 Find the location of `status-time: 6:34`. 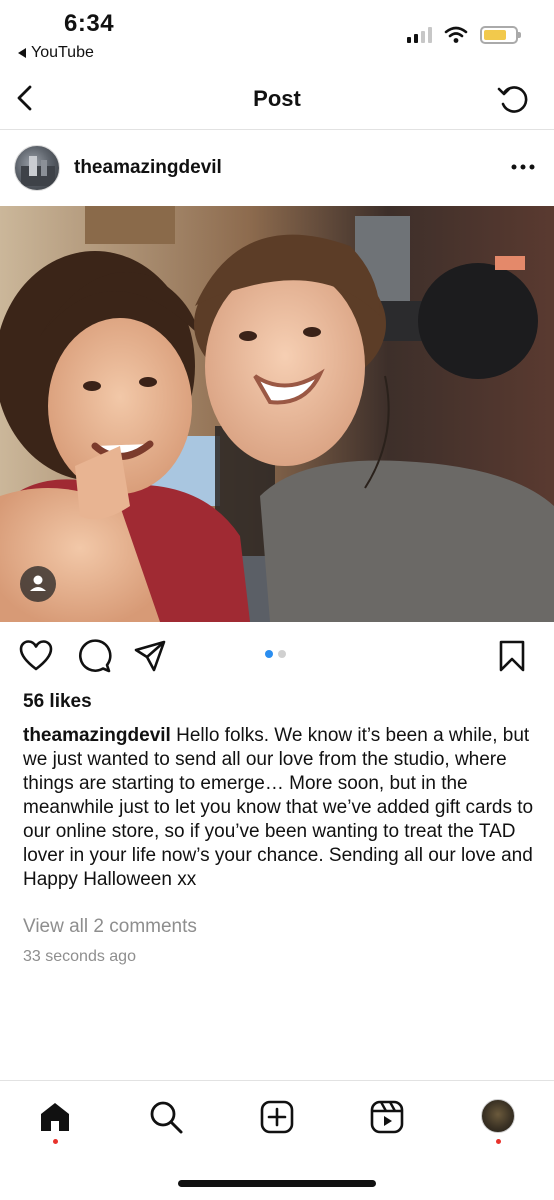

status-time: 6:34 is located at coordinates (89, 23).